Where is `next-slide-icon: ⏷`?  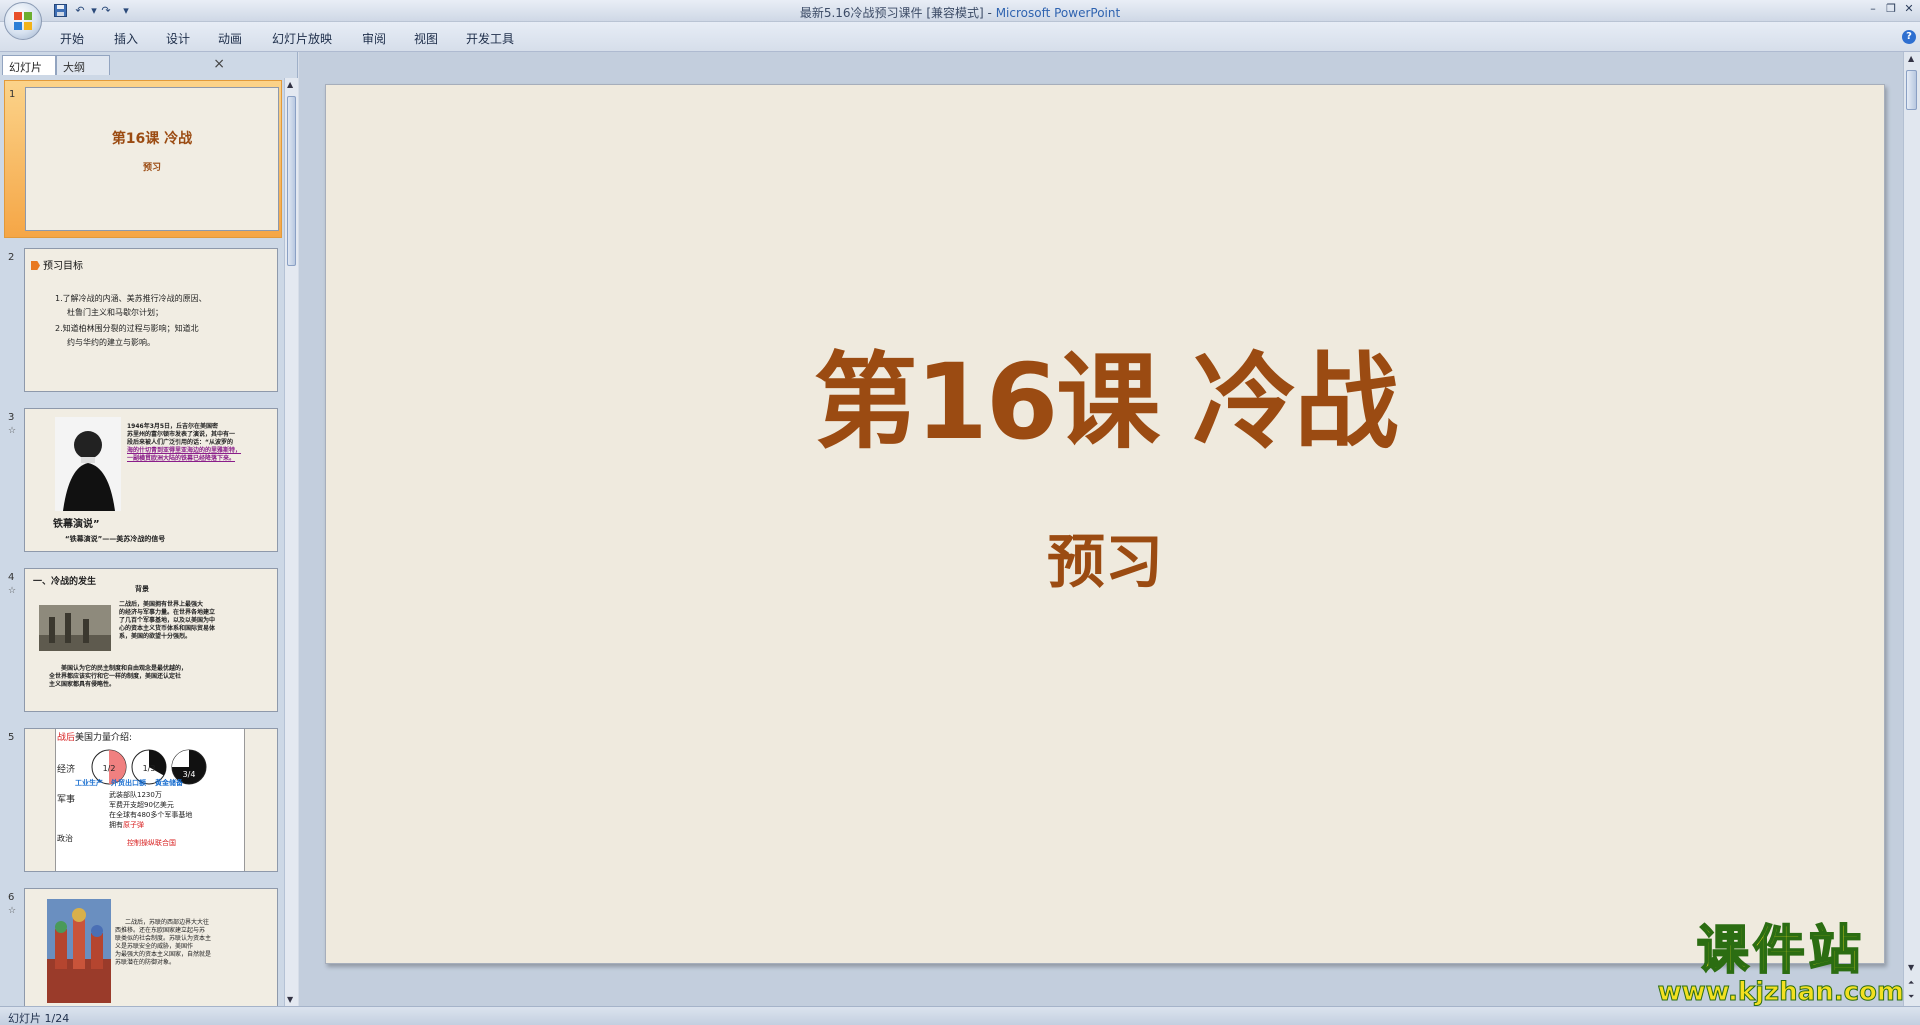
next-slide-icon: ⏷ is located at coordinates (1911, 997).